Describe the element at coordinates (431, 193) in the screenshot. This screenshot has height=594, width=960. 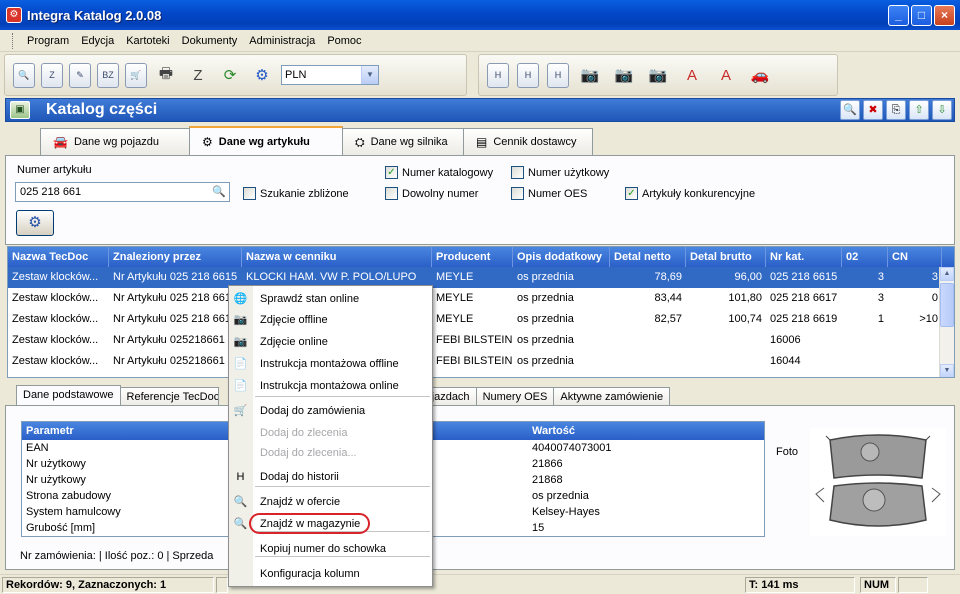
I see `filter-dowolny-numer: Dowolny numer` at that location.